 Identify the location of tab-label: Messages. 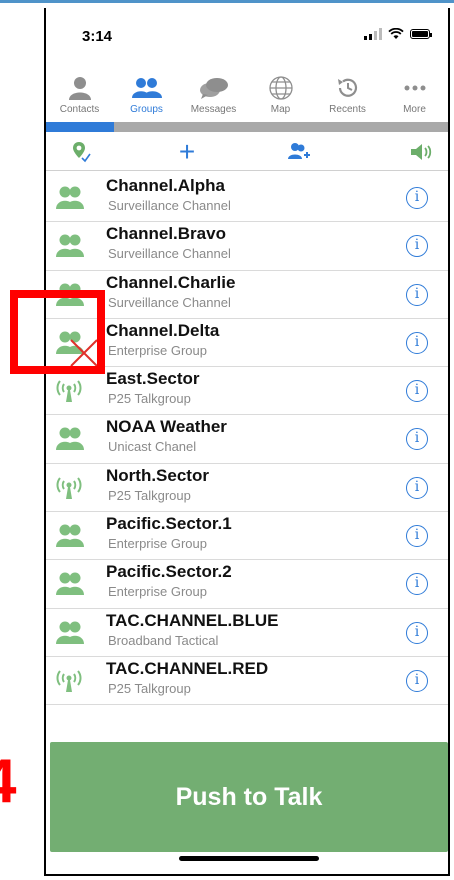
(213, 109).